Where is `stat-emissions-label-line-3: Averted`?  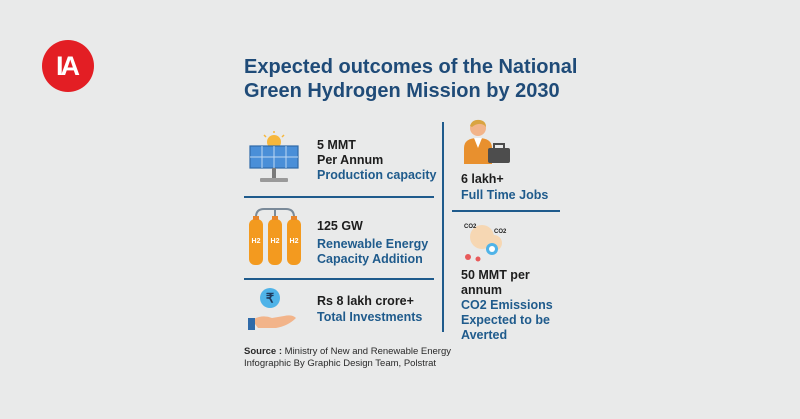 stat-emissions-label-line-3: Averted is located at coordinates (484, 335).